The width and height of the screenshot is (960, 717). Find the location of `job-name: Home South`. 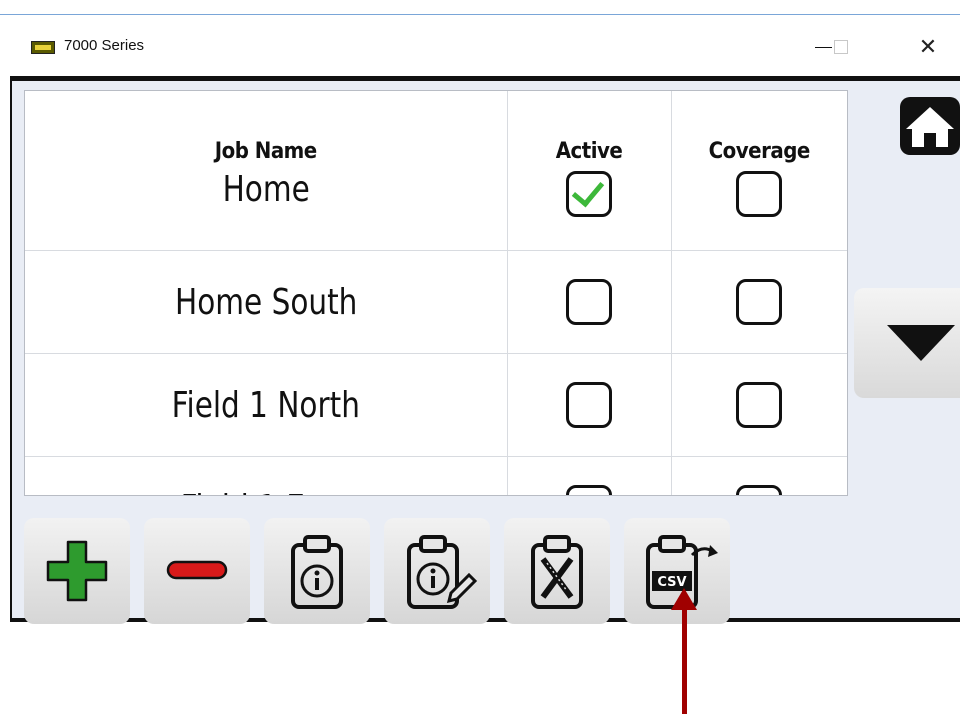

job-name: Home South is located at coordinates (265, 302).